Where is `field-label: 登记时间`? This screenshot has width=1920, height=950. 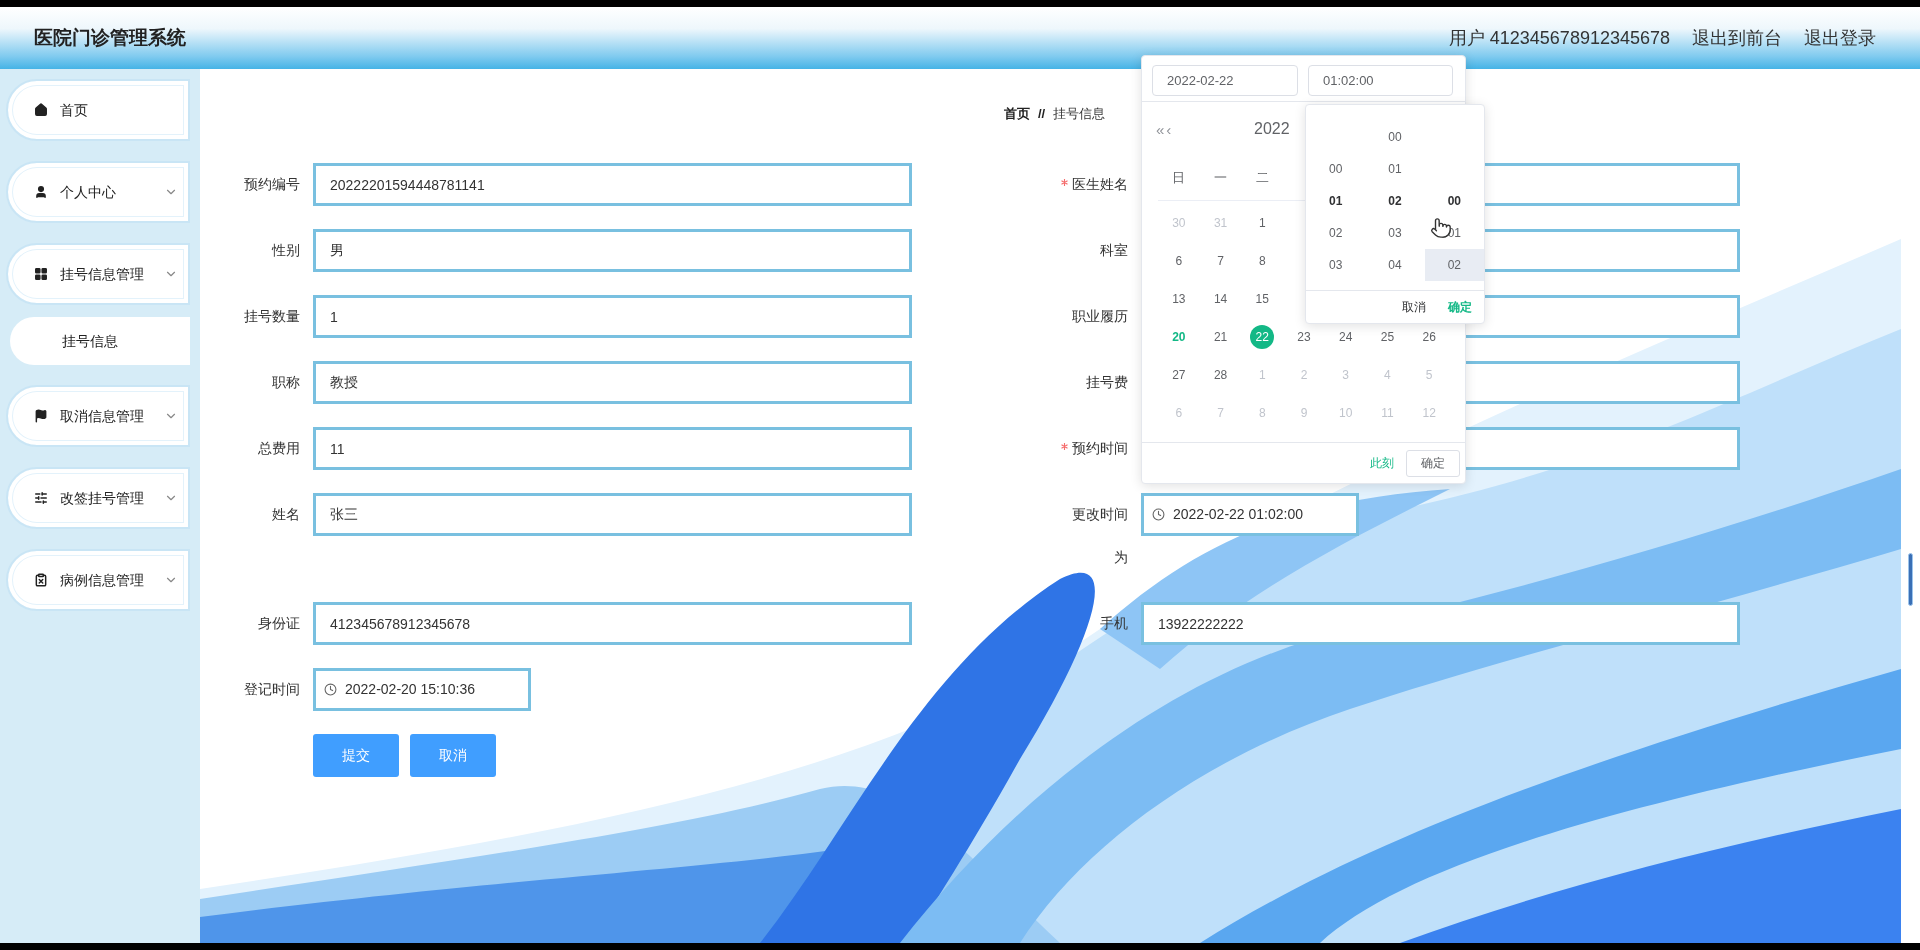 field-label: 登记时间 is located at coordinates (272, 689).